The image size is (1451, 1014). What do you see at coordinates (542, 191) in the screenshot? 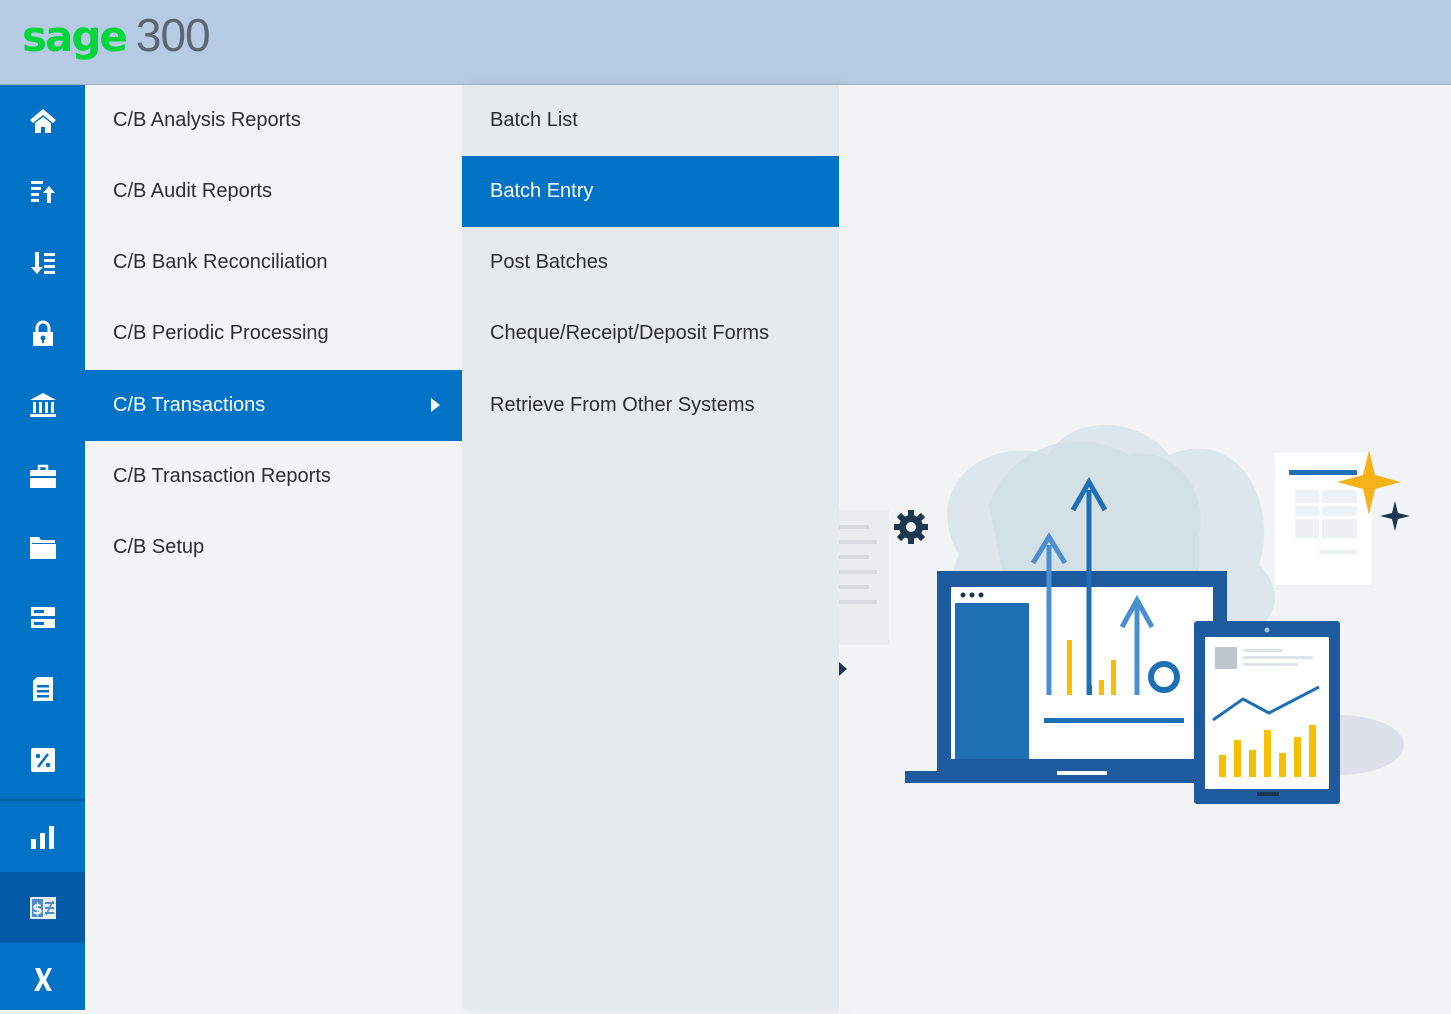
I see `submenu-item-label: Batch Entry` at bounding box center [542, 191].